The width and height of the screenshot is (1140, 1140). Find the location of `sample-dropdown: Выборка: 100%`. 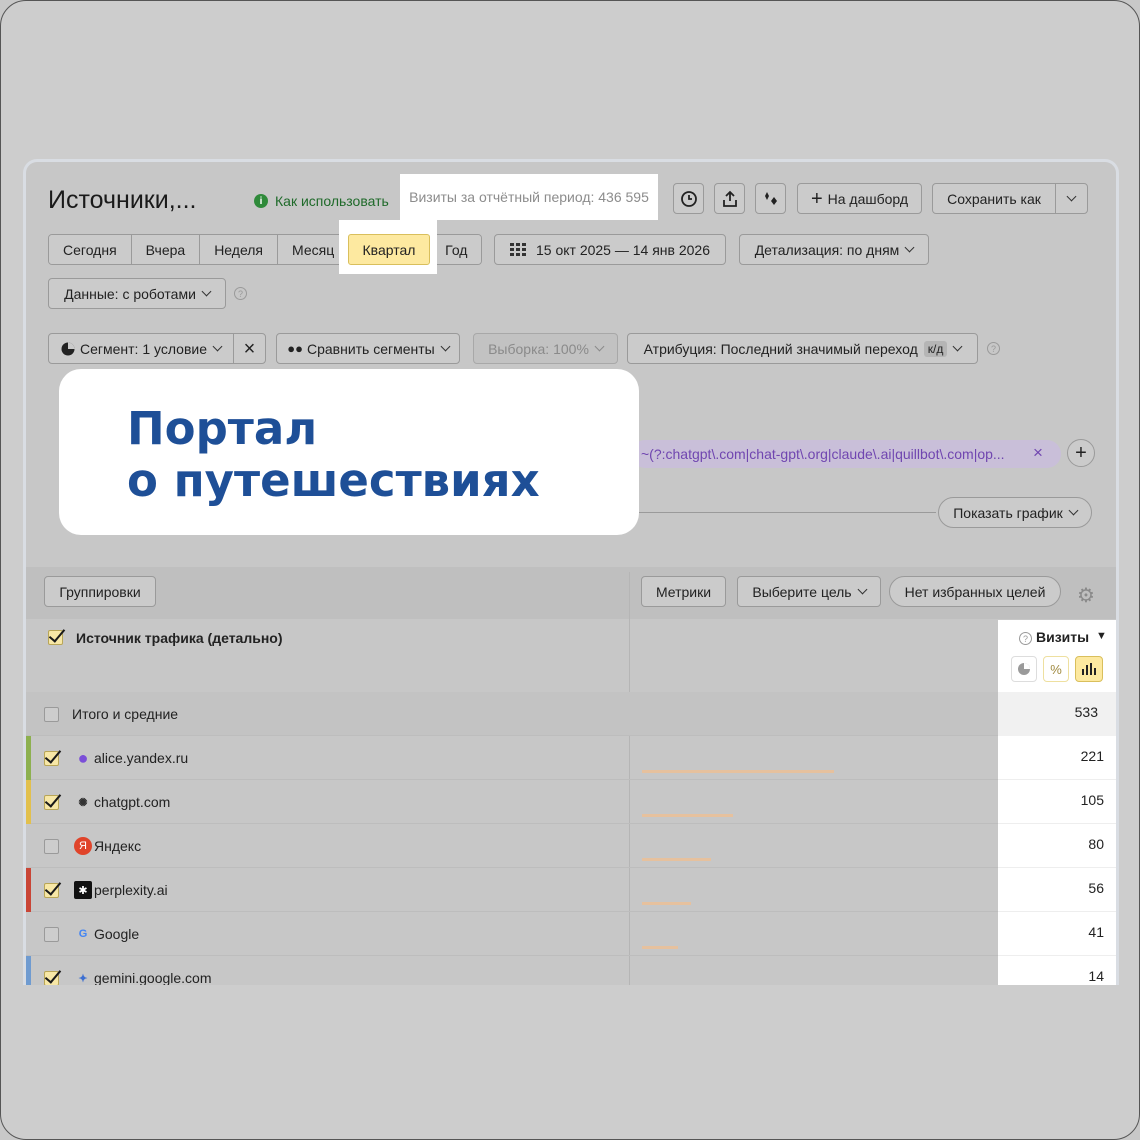

sample-dropdown: Выборка: 100% is located at coordinates (545, 348).